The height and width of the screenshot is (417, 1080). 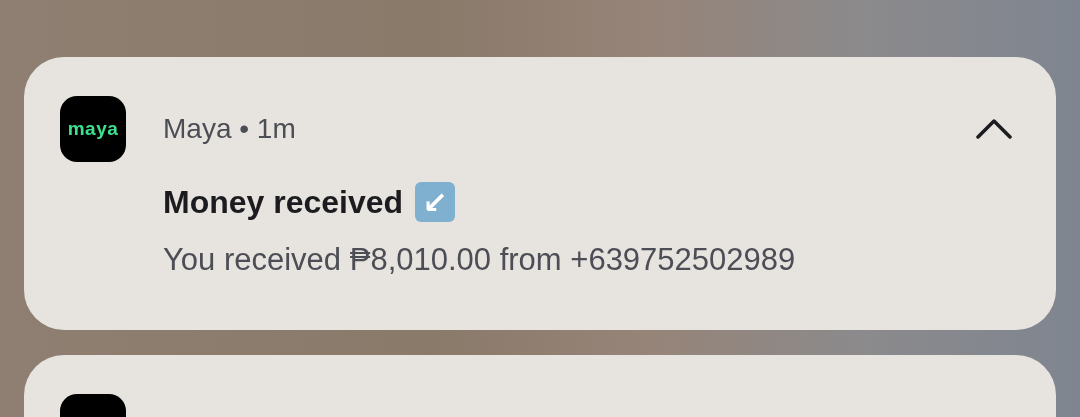 I want to click on app-logo-text: maya, so click(x=93, y=129).